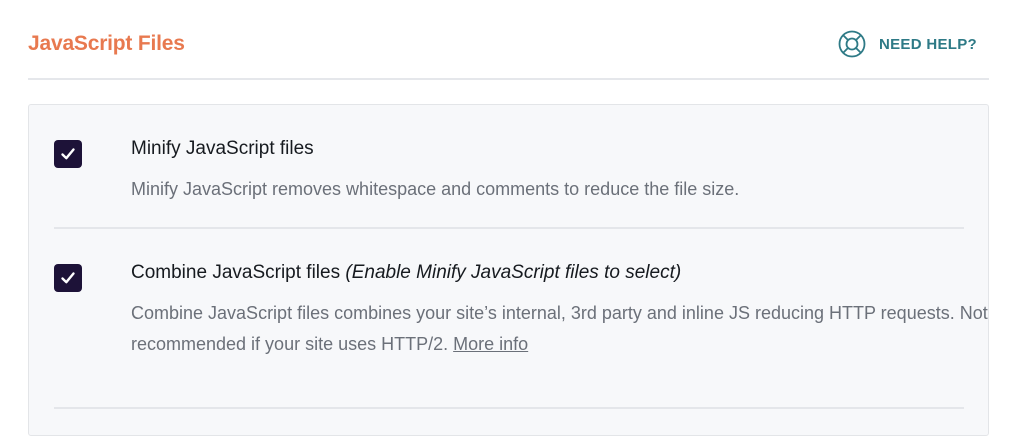 The image size is (1024, 436). I want to click on lifebuoy-icon, so click(852, 44).